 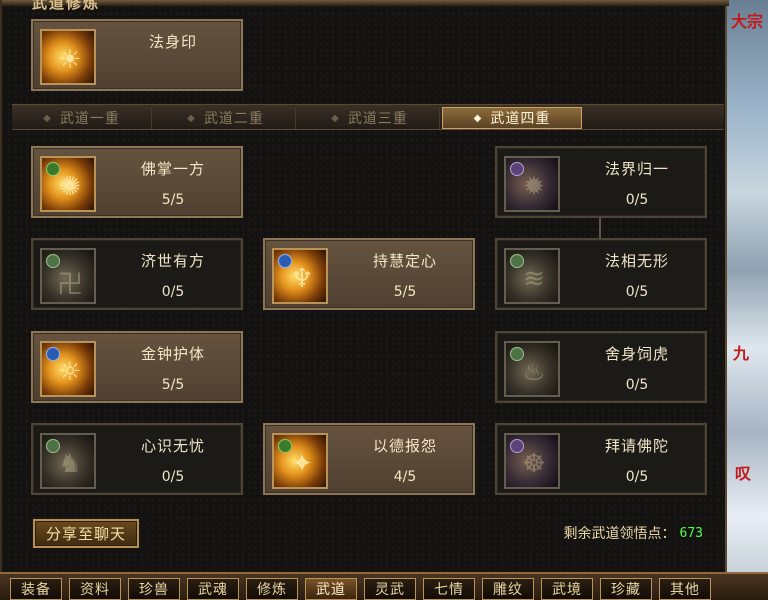 What do you see at coordinates (532, 276) in the screenshot?
I see `formless-icon: ≋` at bounding box center [532, 276].